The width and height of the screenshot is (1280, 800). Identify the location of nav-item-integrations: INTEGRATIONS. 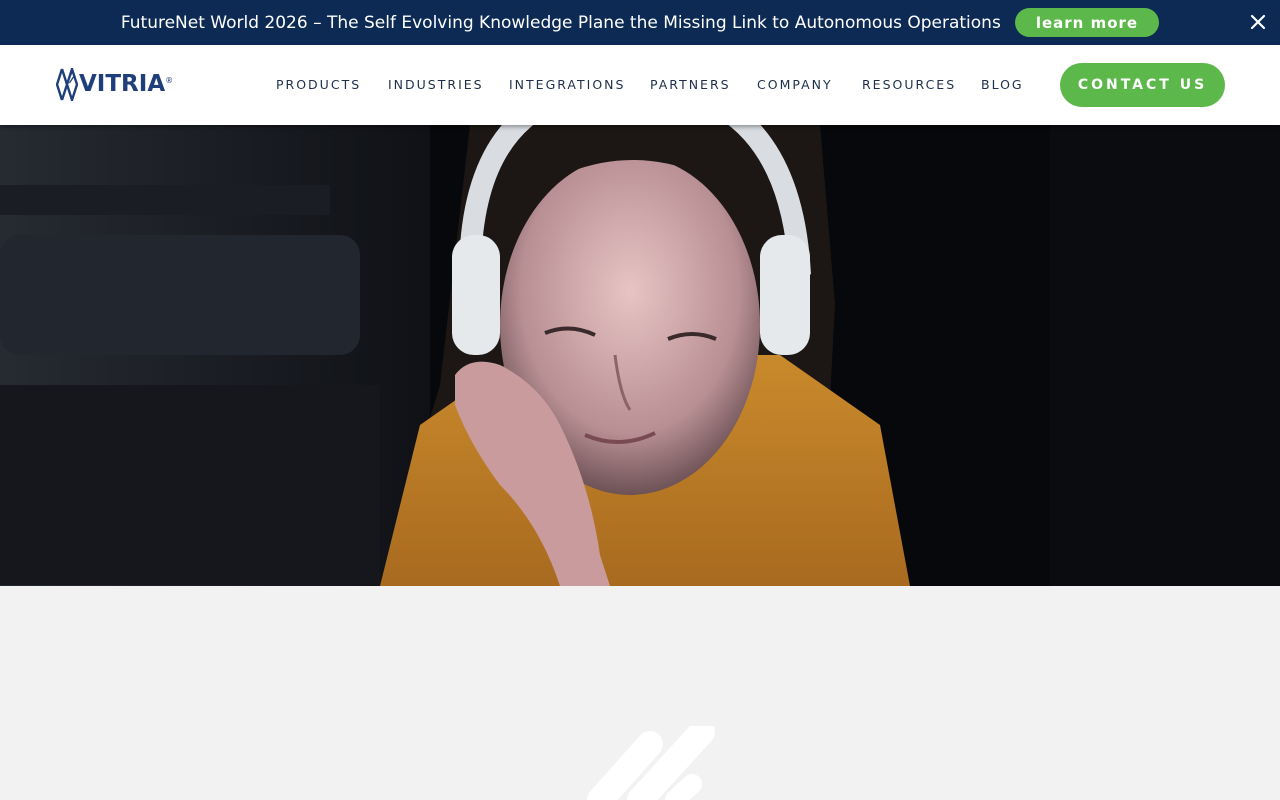
(567, 84).